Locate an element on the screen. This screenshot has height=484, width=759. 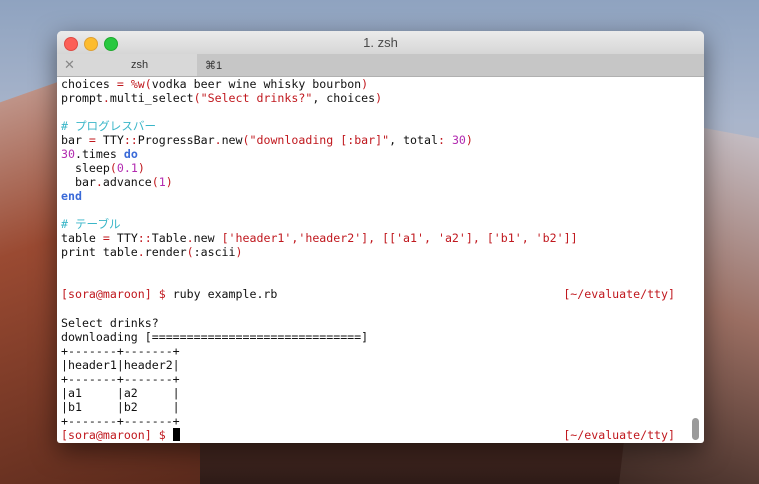
text-segment: "downloading [:bar]" is located at coordinates (319, 140).